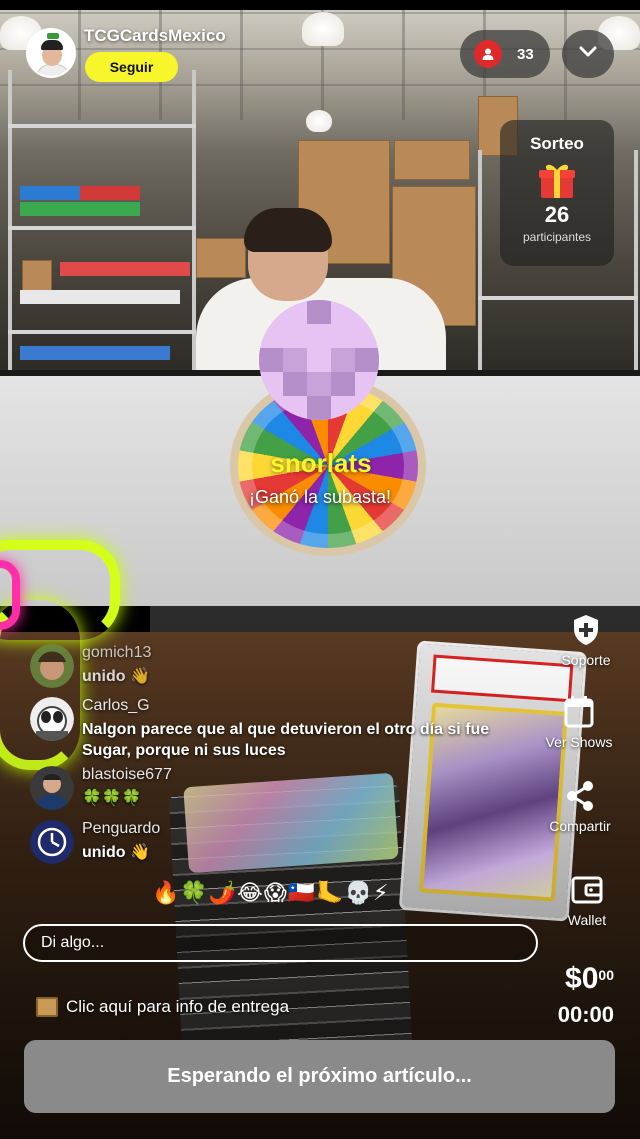  What do you see at coordinates (288, 230) in the screenshot?
I see `streamer-hair` at bounding box center [288, 230].